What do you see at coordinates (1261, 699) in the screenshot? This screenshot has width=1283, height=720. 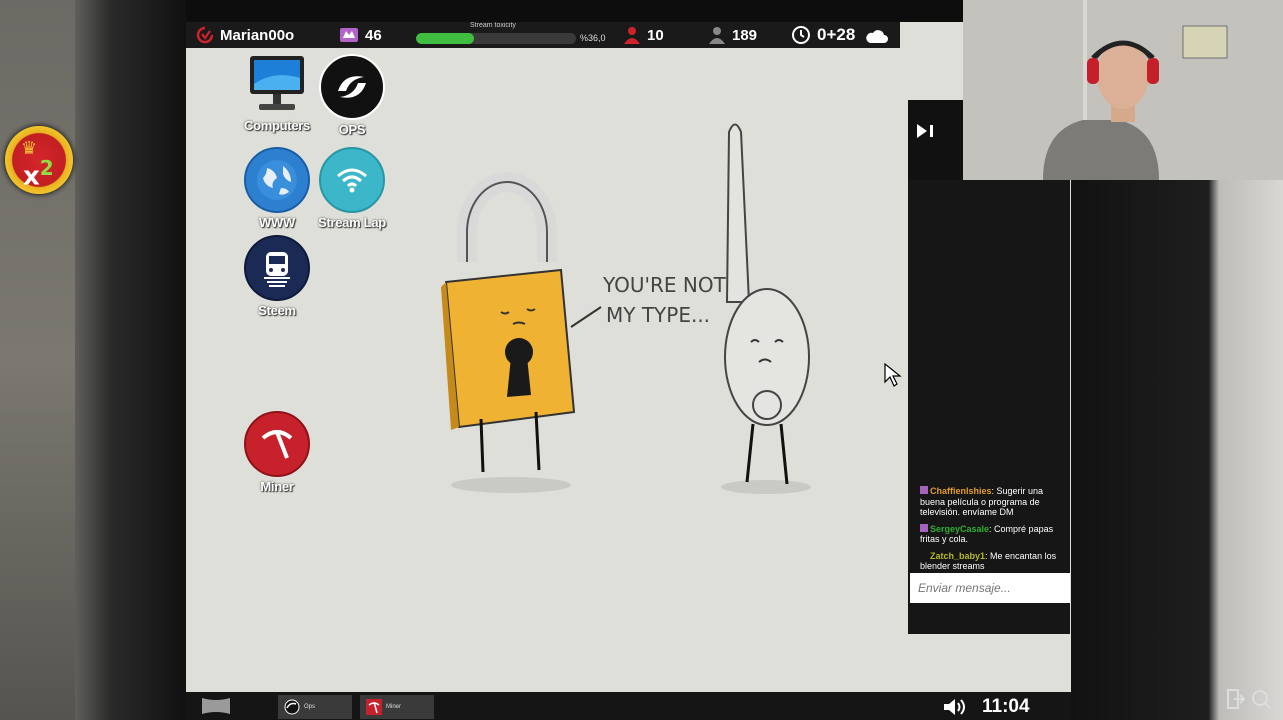 I see `search-icon` at bounding box center [1261, 699].